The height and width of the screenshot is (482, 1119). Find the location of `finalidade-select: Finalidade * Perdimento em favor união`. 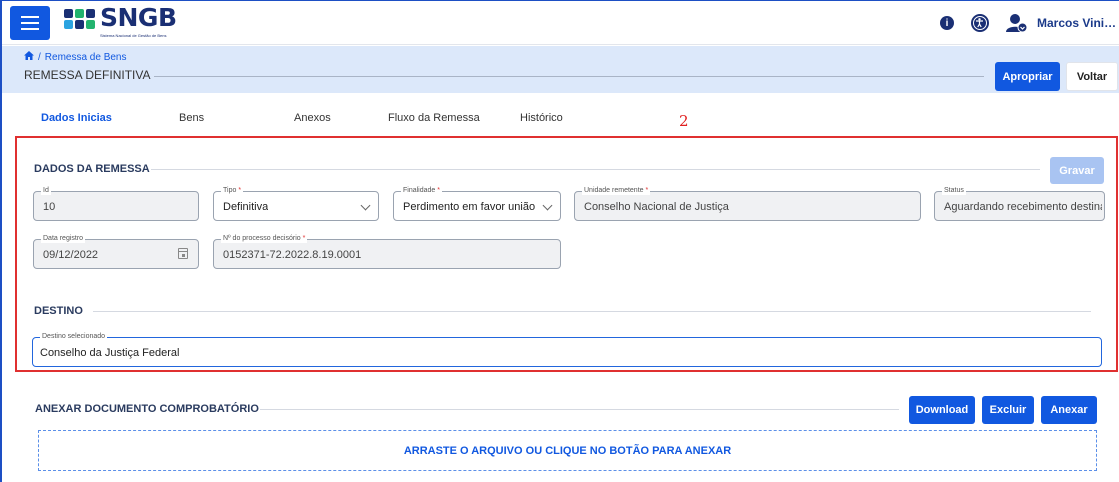

finalidade-select: Finalidade * Perdimento em favor união is located at coordinates (477, 203).